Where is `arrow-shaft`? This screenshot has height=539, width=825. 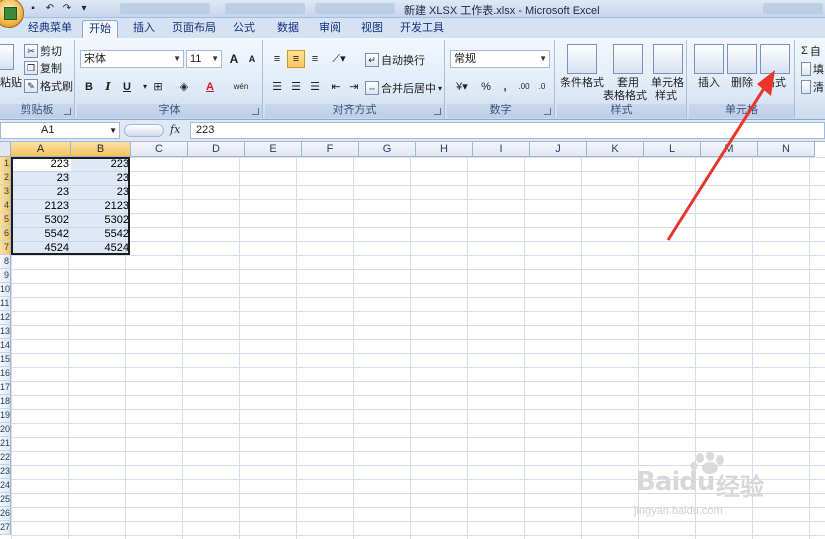
arrow-shaft is located at coordinates (718, 161).